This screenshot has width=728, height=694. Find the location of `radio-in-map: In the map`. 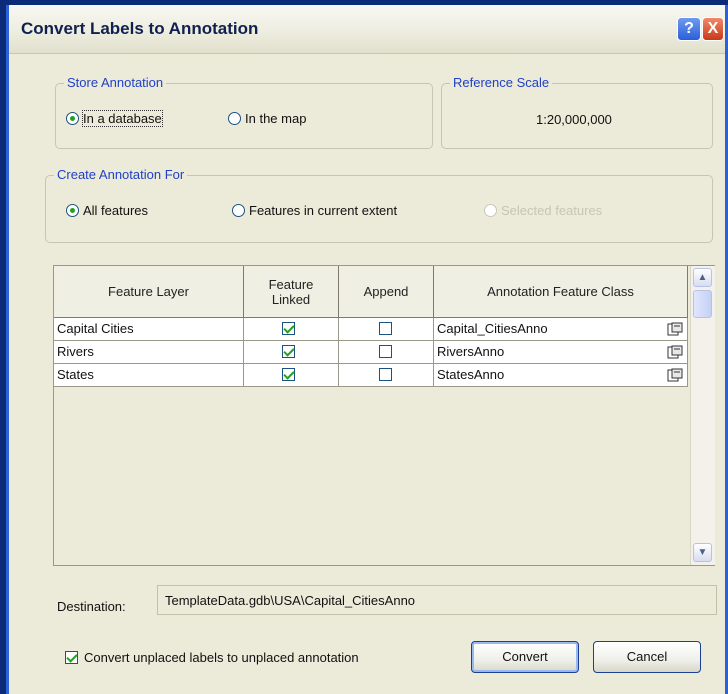

radio-in-map: In the map is located at coordinates (267, 118).